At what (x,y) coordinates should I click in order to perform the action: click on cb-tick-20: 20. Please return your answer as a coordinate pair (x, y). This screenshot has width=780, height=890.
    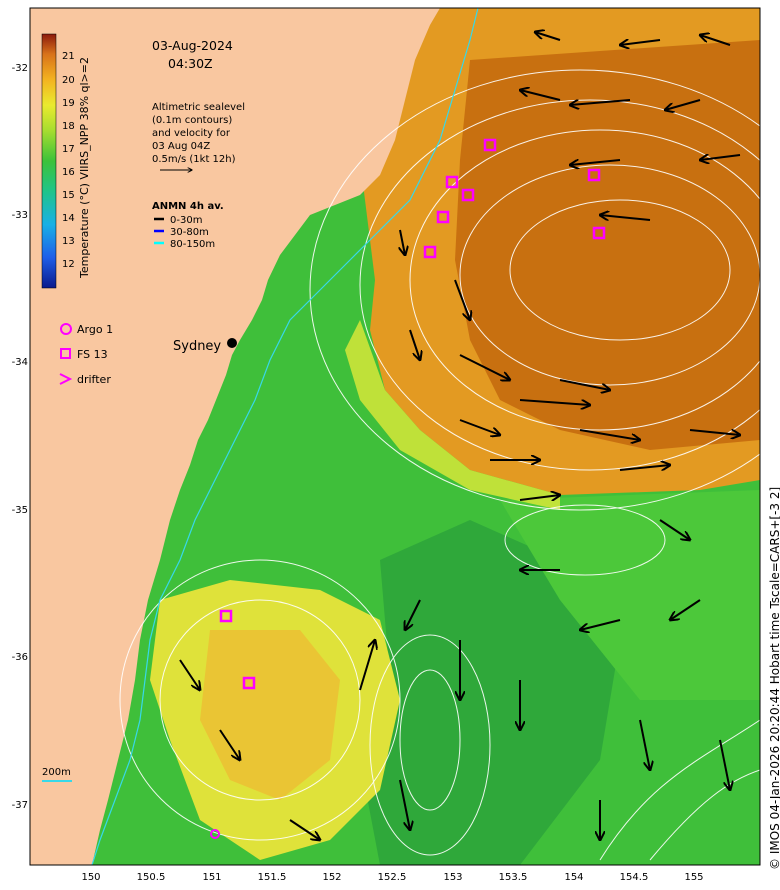
    Looking at the image, I should click on (68, 80).